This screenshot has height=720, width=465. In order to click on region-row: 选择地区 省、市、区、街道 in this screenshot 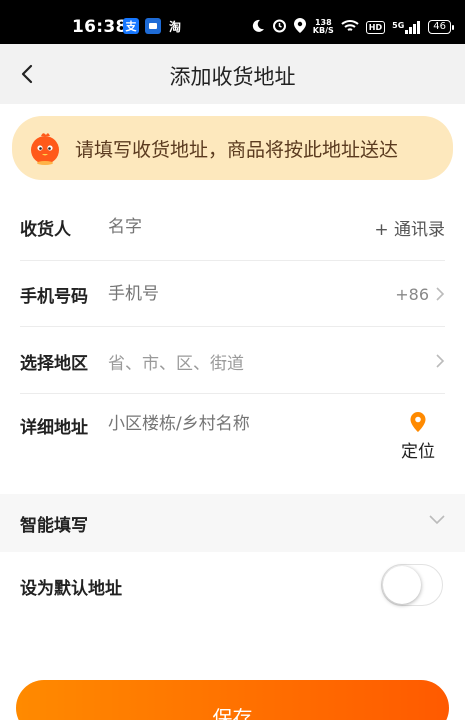, I will do `click(232, 361)`.